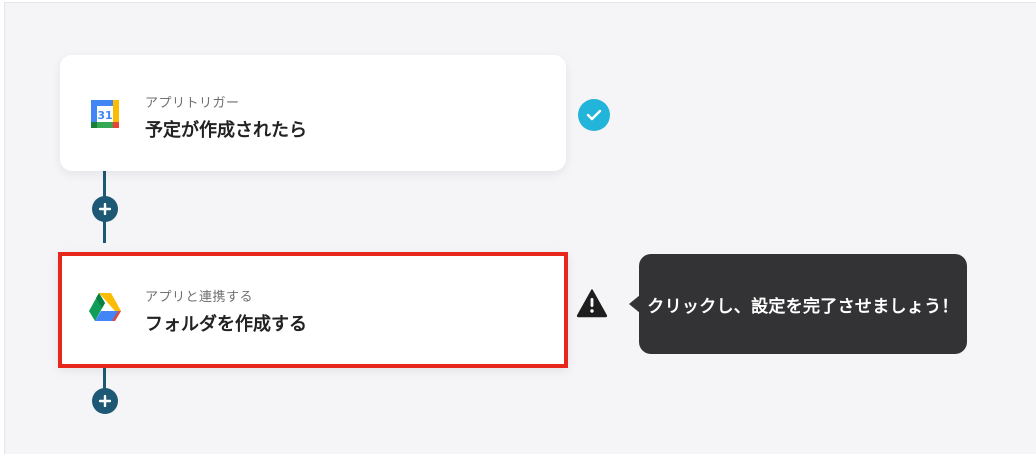  What do you see at coordinates (199, 297) in the screenshot?
I see `step-category: アプリと連携する` at bounding box center [199, 297].